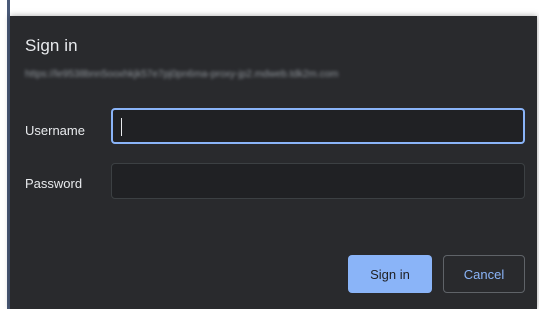  What do you see at coordinates (484, 274) in the screenshot?
I see `cancel-button: Cancel` at bounding box center [484, 274].